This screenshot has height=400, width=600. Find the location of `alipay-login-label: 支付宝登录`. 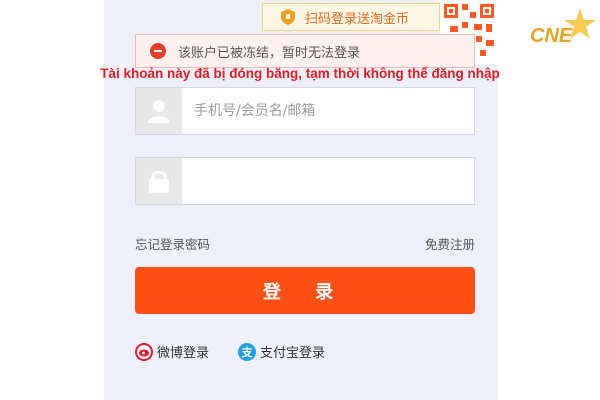

alipay-login-label: 支付宝登录 is located at coordinates (293, 353).